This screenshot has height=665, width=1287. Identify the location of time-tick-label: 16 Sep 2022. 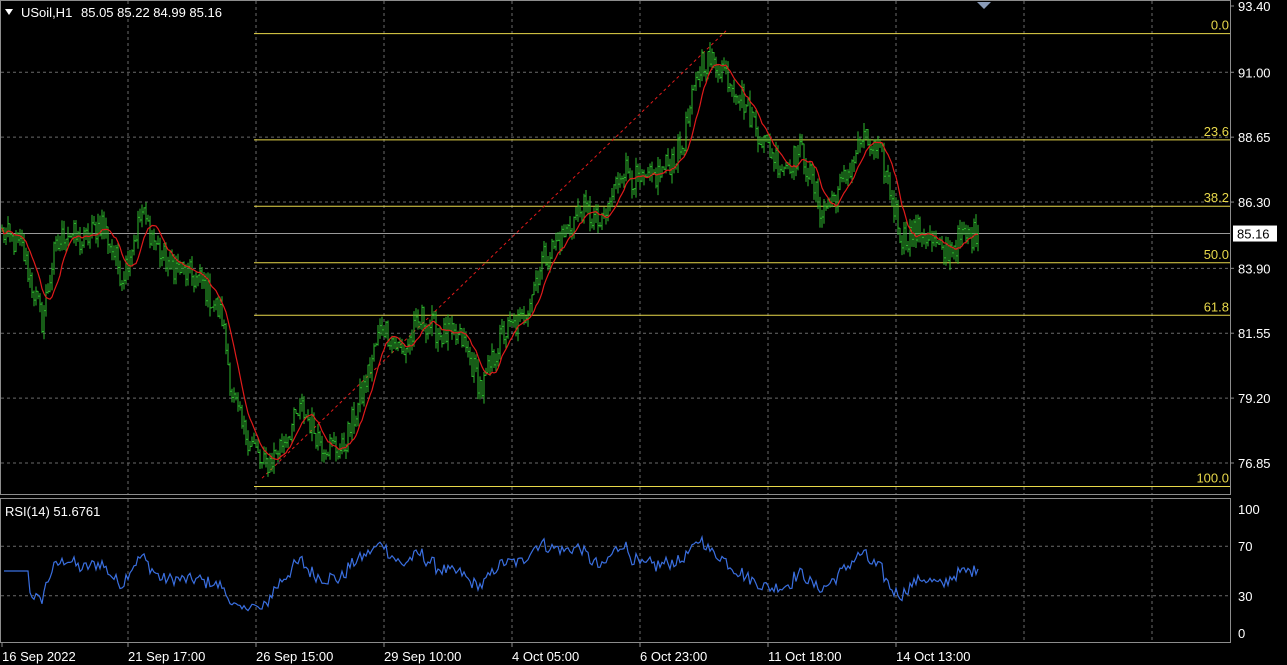
(39, 656).